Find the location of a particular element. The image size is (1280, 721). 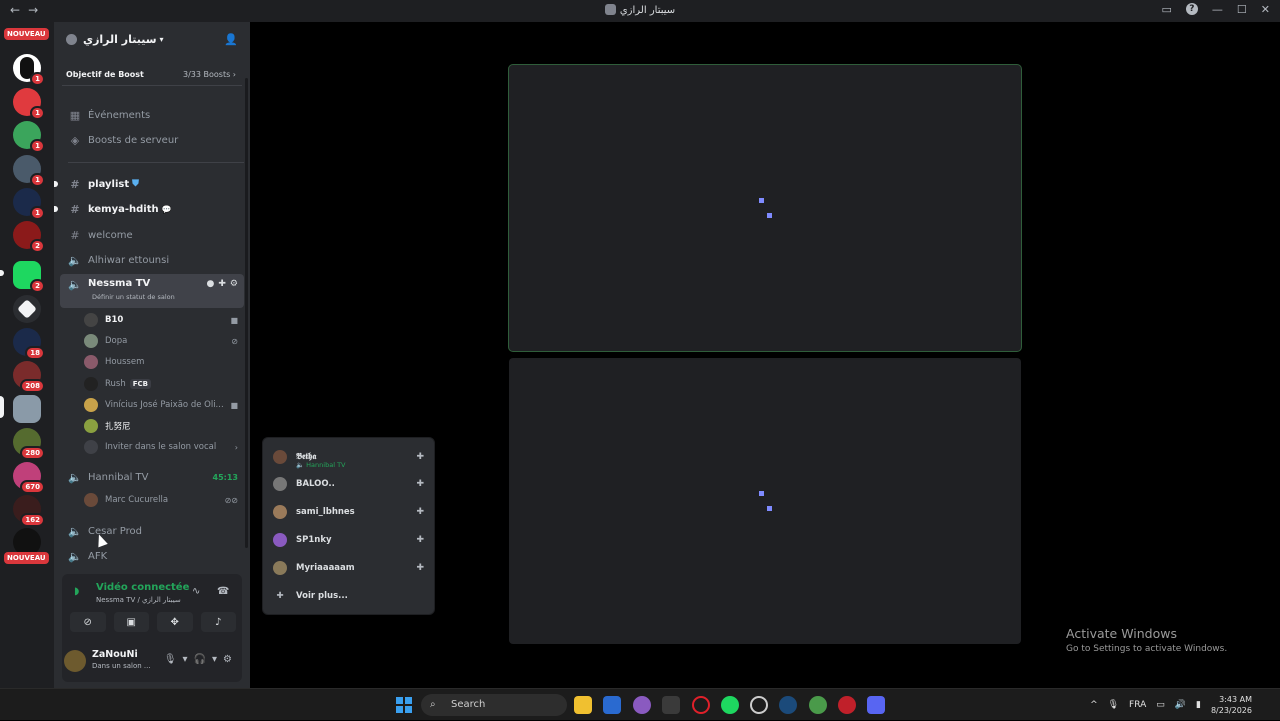

server-icon-13: 670 is located at coordinates (29, 478).